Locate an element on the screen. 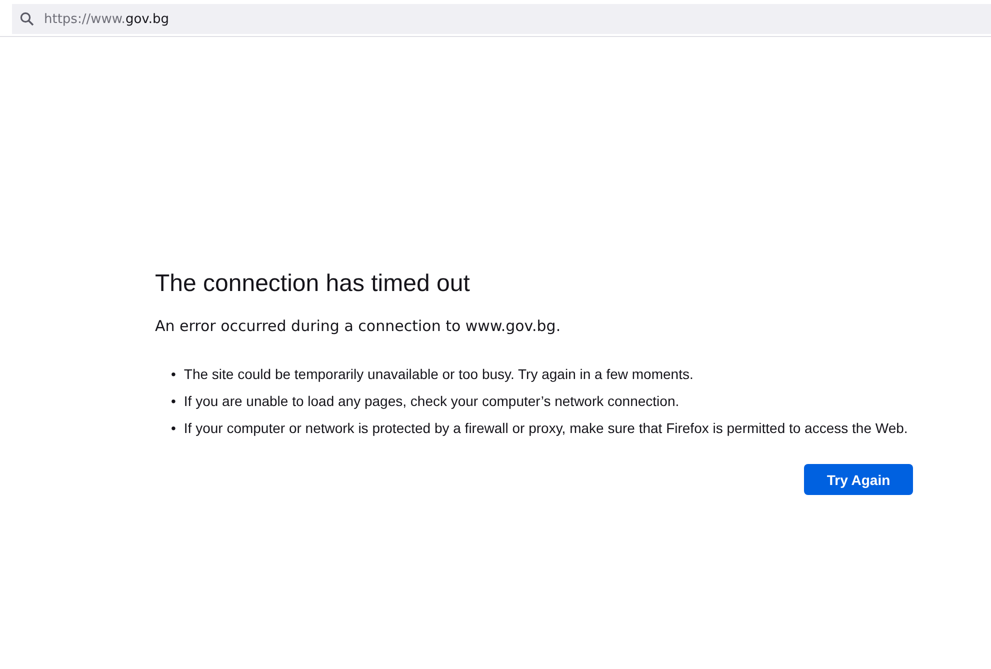  try-again-button: Try Again is located at coordinates (858, 479).